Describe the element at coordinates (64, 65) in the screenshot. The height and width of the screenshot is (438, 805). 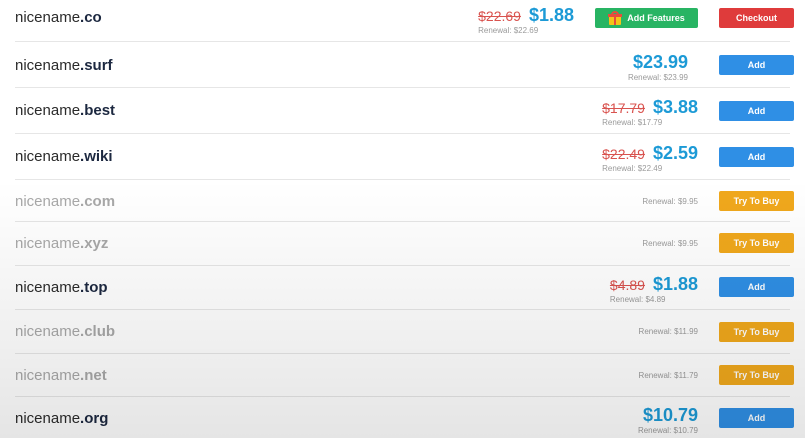
I see `domain-name: nicename.surf` at that location.